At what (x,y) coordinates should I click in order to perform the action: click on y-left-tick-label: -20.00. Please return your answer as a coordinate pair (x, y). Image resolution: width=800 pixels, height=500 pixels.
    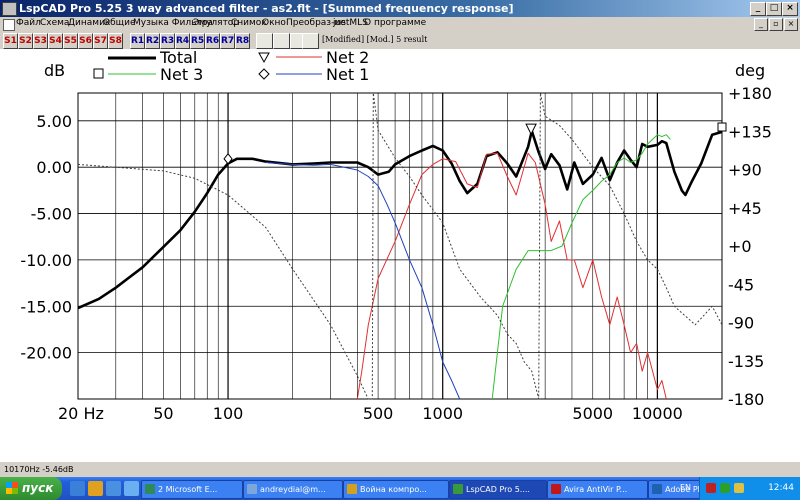
    Looking at the image, I should click on (46, 353).